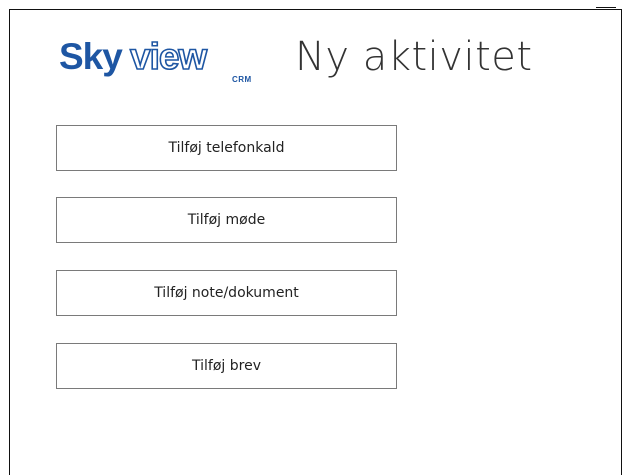  I want to click on dialog-header: Sky view CRM Ny aktivitet, so click(294, 60).